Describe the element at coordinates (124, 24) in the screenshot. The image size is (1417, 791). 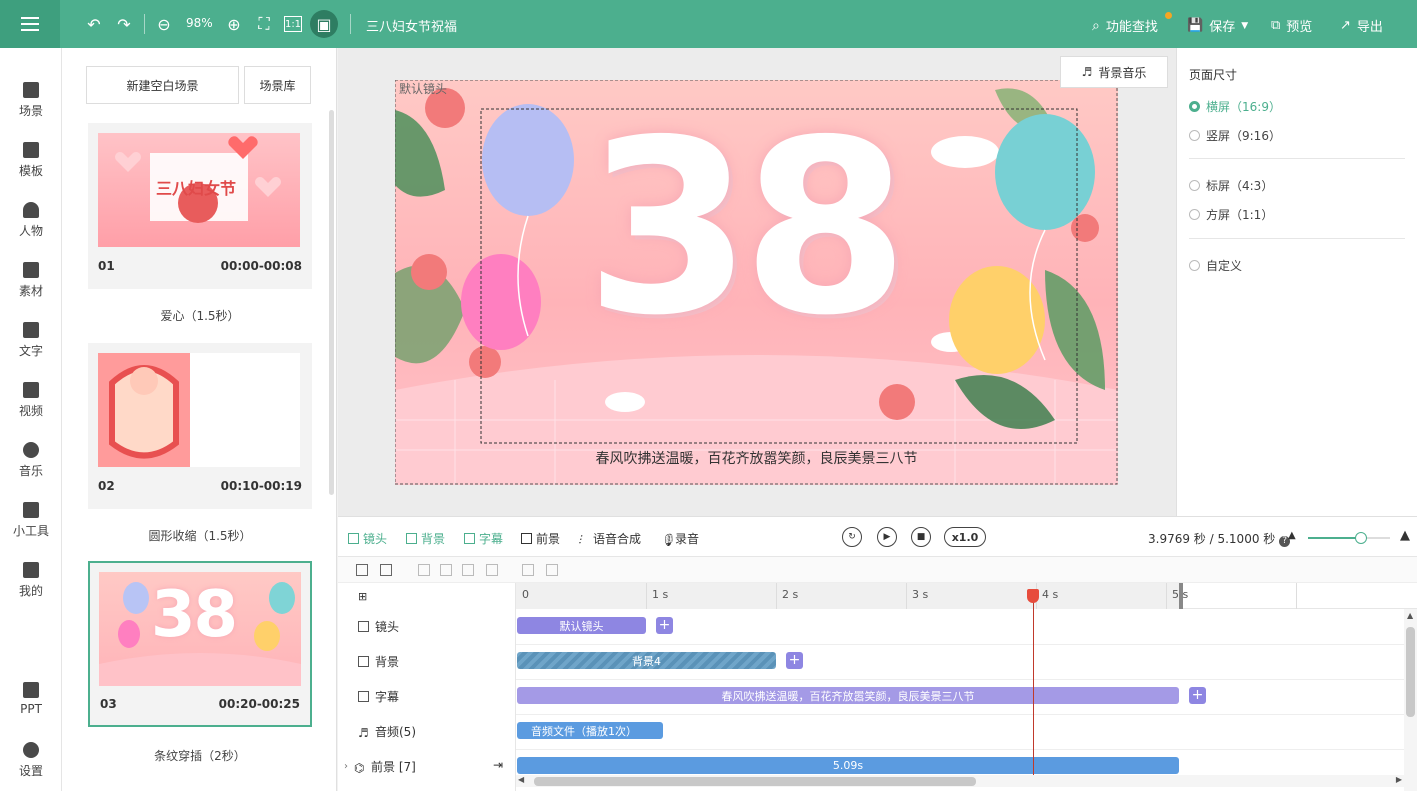
I see `redo-icon: ↷` at that location.